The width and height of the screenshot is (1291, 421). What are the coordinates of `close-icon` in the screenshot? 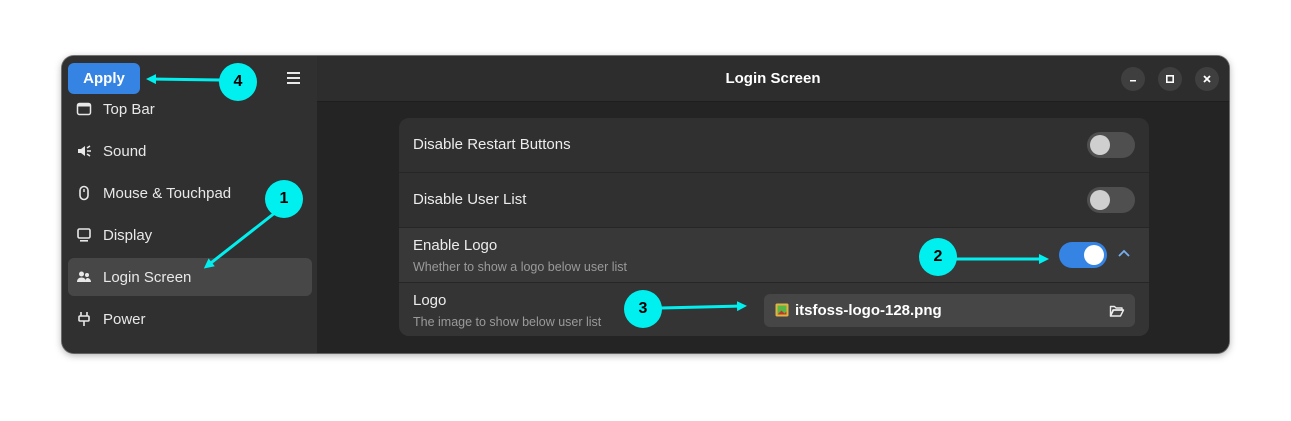 It's located at (1207, 79).